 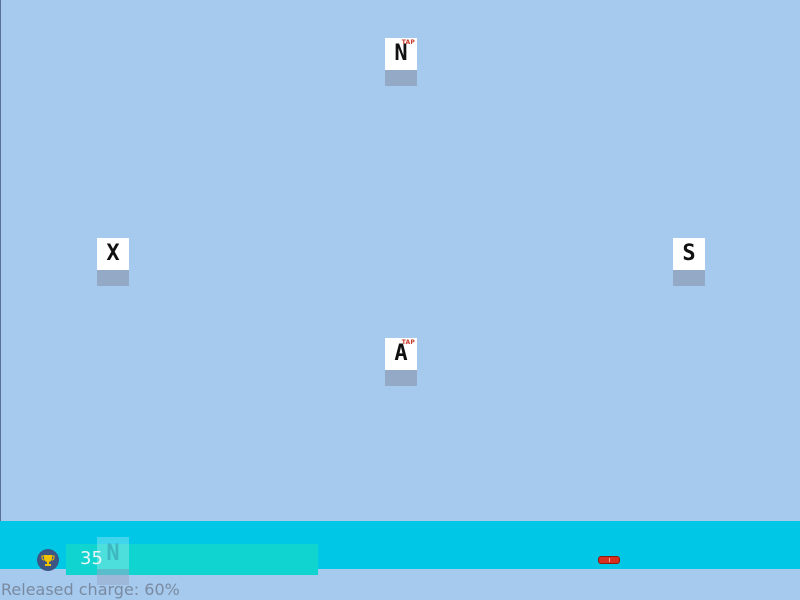 I want to click on charge-status-text: Released charge: 60%, so click(x=90, y=589).